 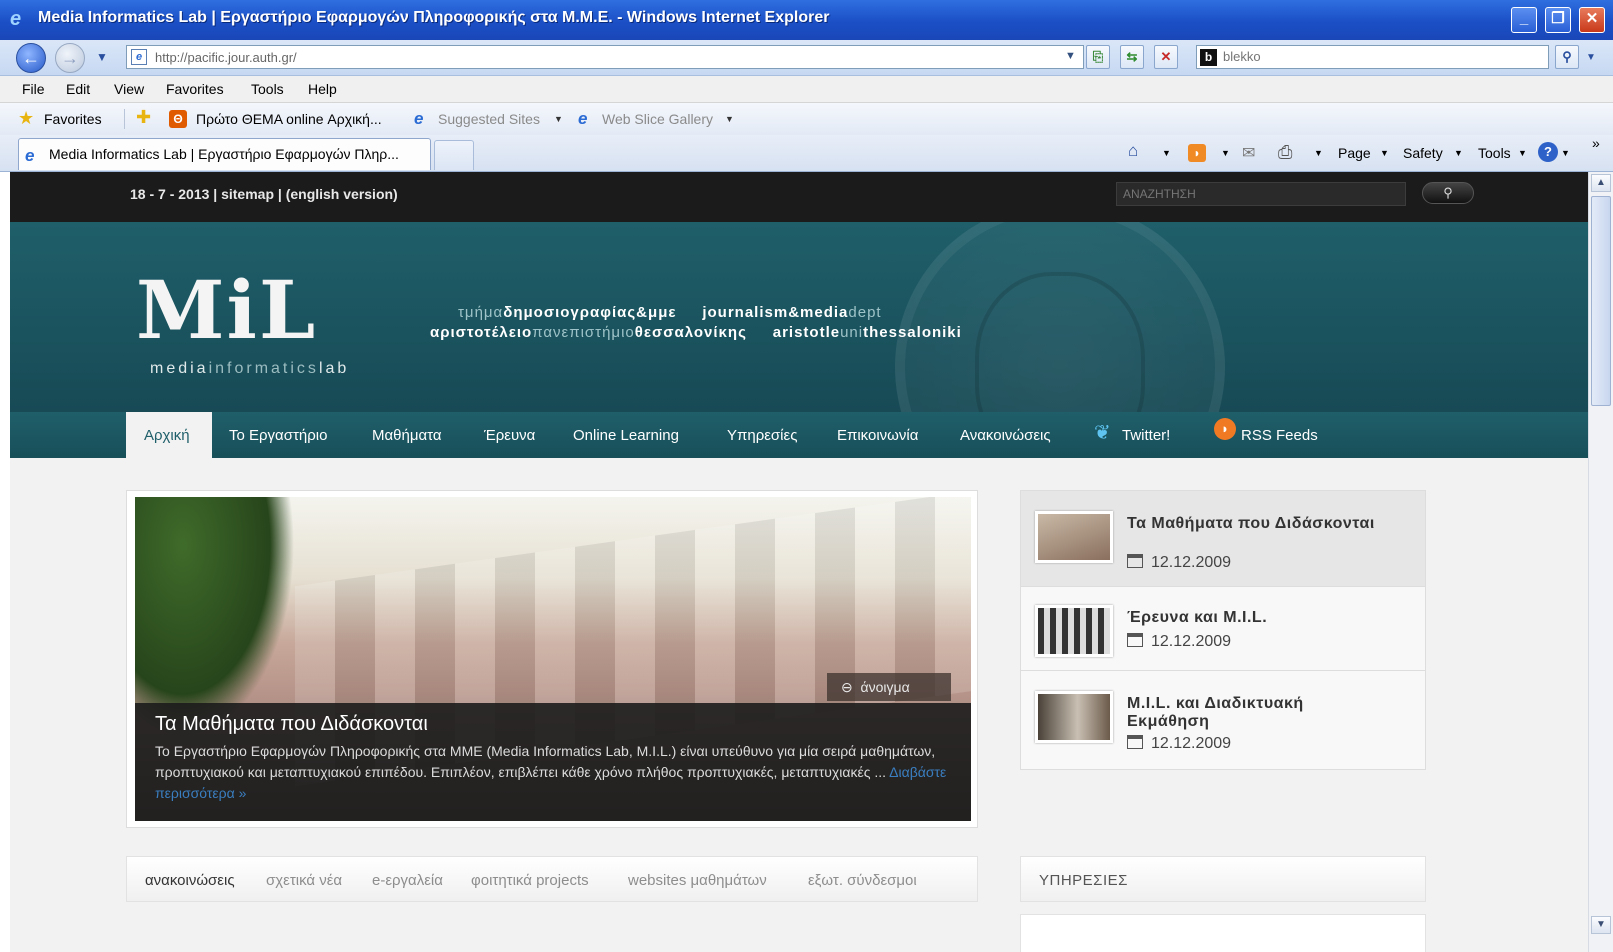 What do you see at coordinates (1005, 435) in the screenshot?
I see `nav-announcements: Ανακοινώσεις` at bounding box center [1005, 435].